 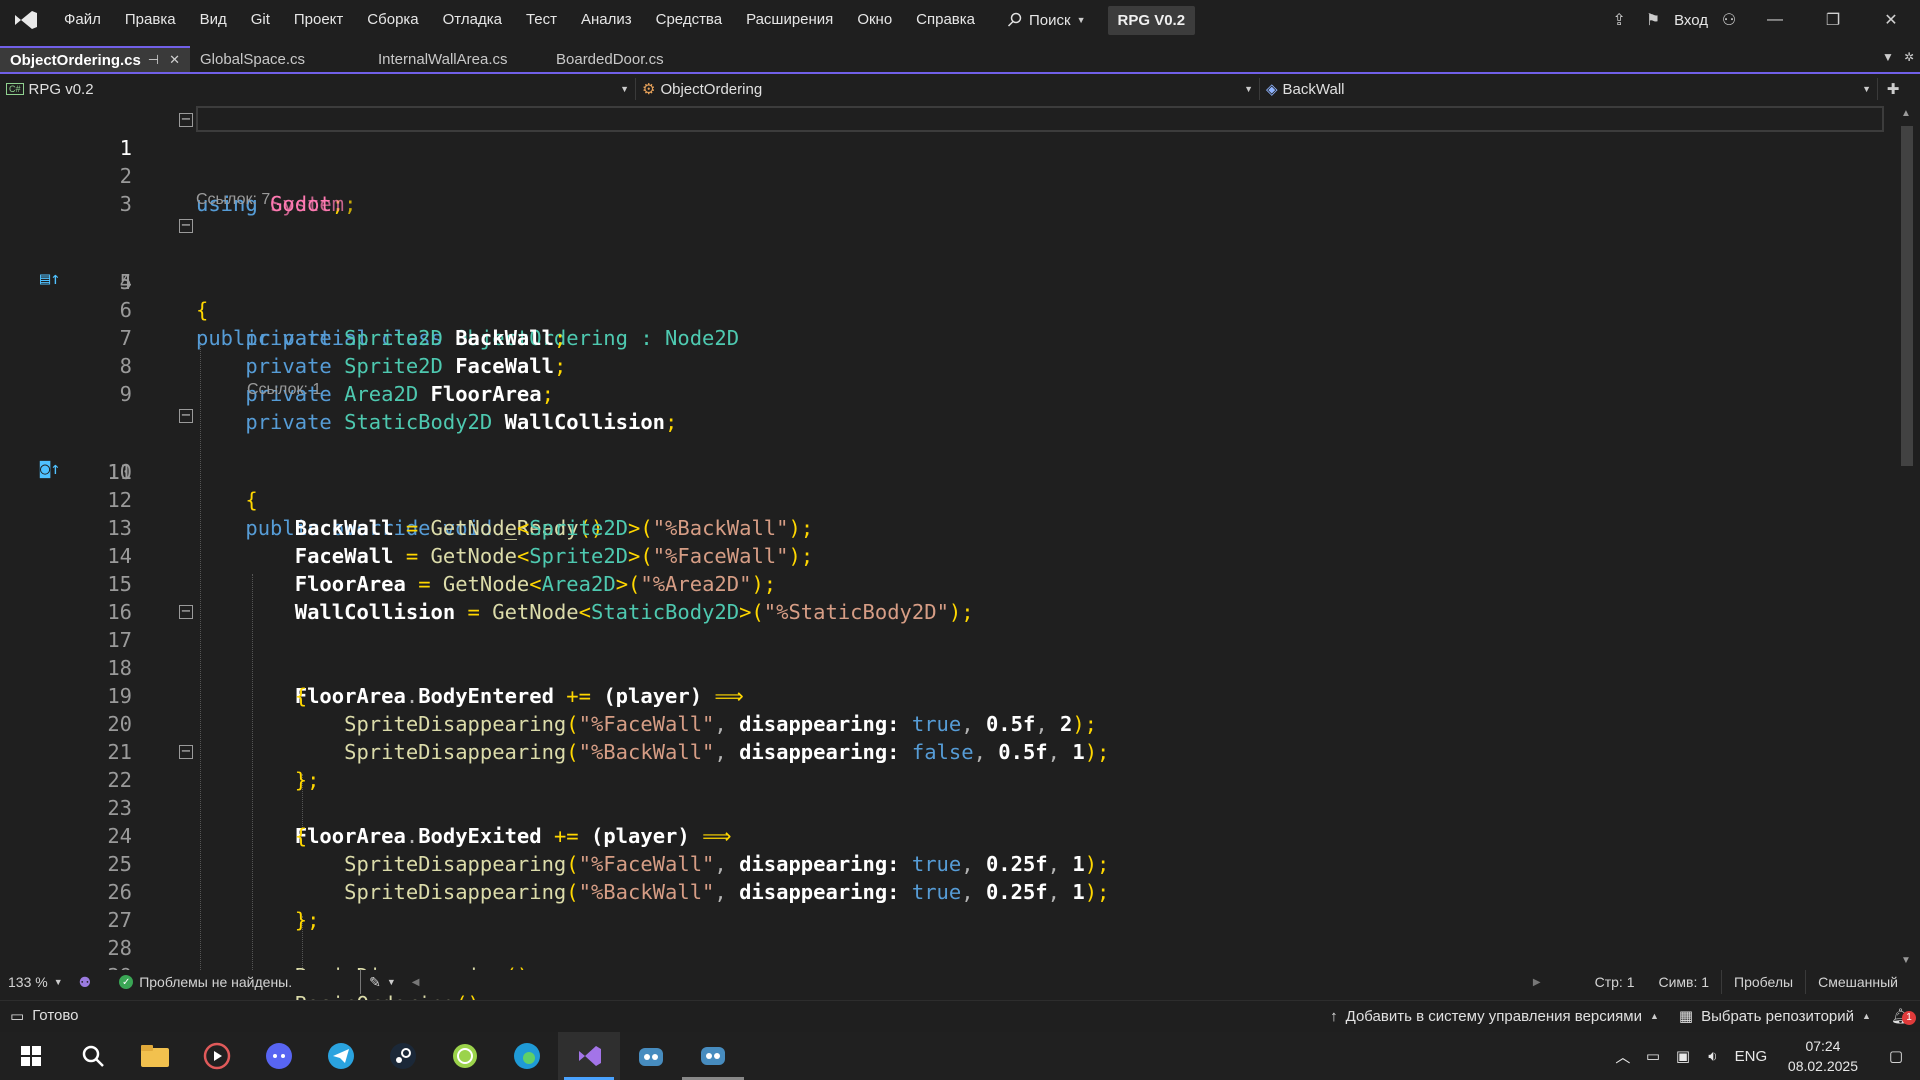 I want to click on file-explorer-icon, so click(x=155, y=1056).